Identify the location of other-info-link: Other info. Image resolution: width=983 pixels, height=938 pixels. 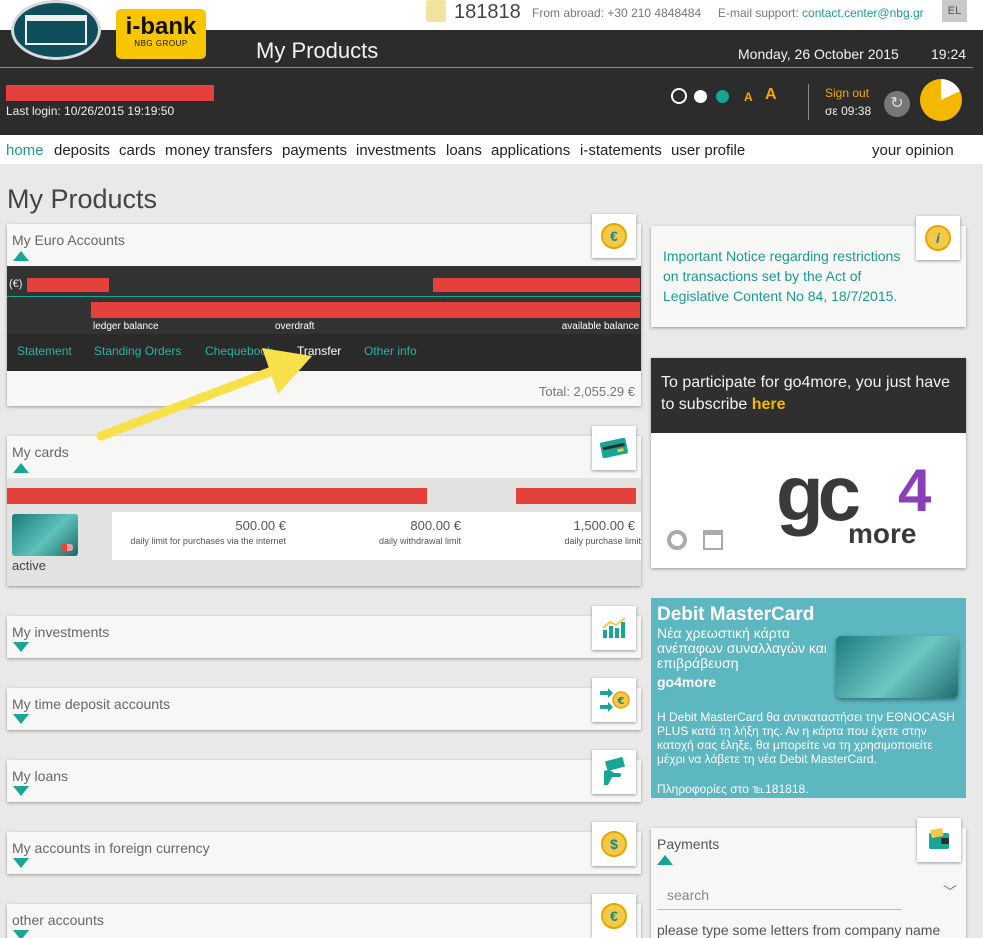
(390, 351).